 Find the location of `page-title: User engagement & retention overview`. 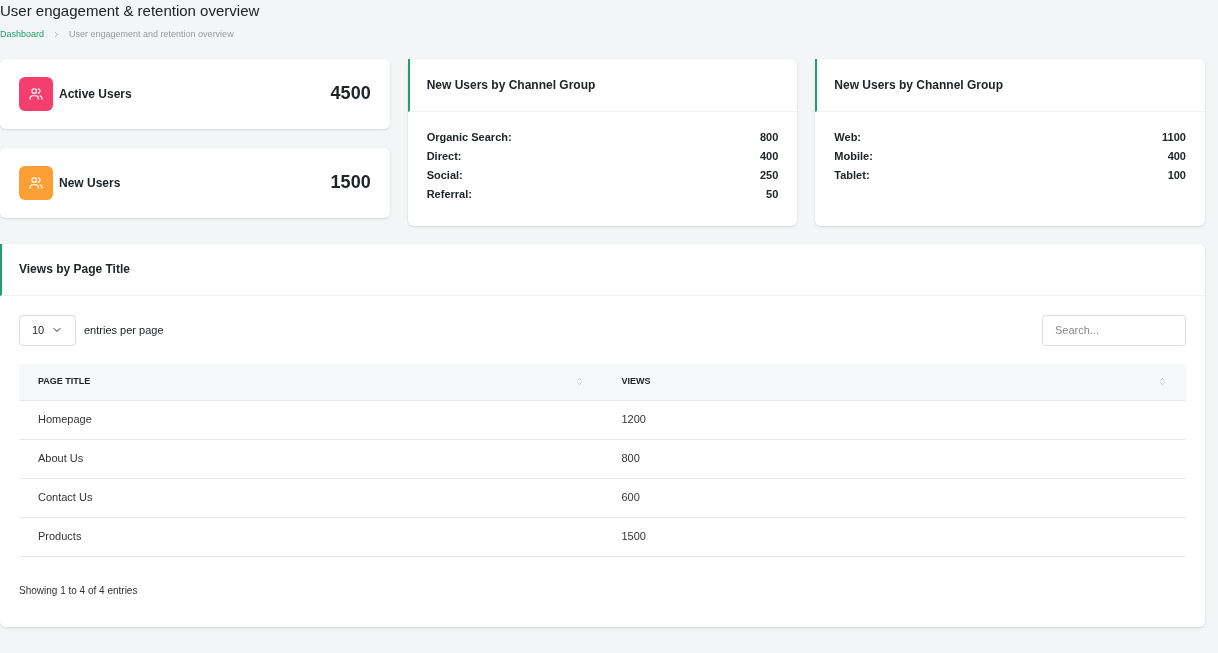

page-title: User engagement & retention overview is located at coordinates (130, 11).